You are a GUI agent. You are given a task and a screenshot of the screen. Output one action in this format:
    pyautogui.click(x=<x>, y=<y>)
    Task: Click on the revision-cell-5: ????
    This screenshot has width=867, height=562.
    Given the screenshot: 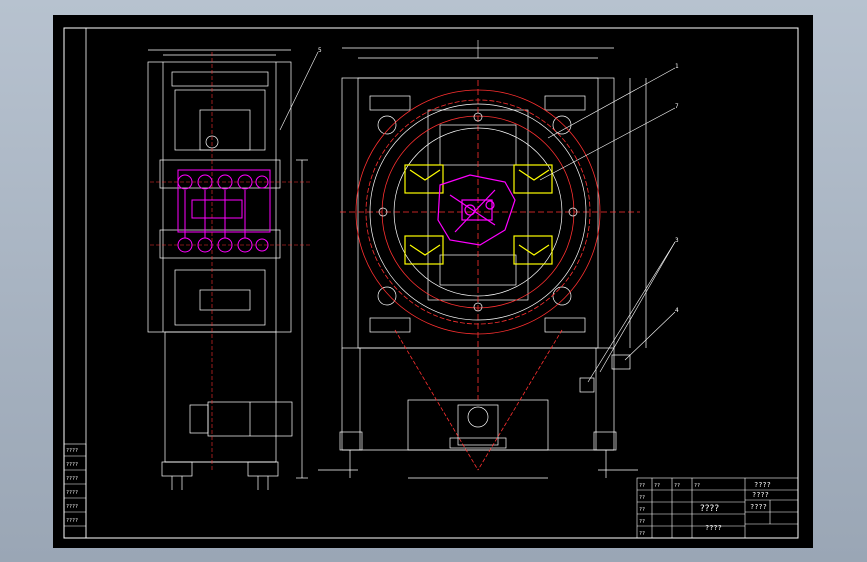 What is the action you would take?
    pyautogui.click(x=72, y=521)
    